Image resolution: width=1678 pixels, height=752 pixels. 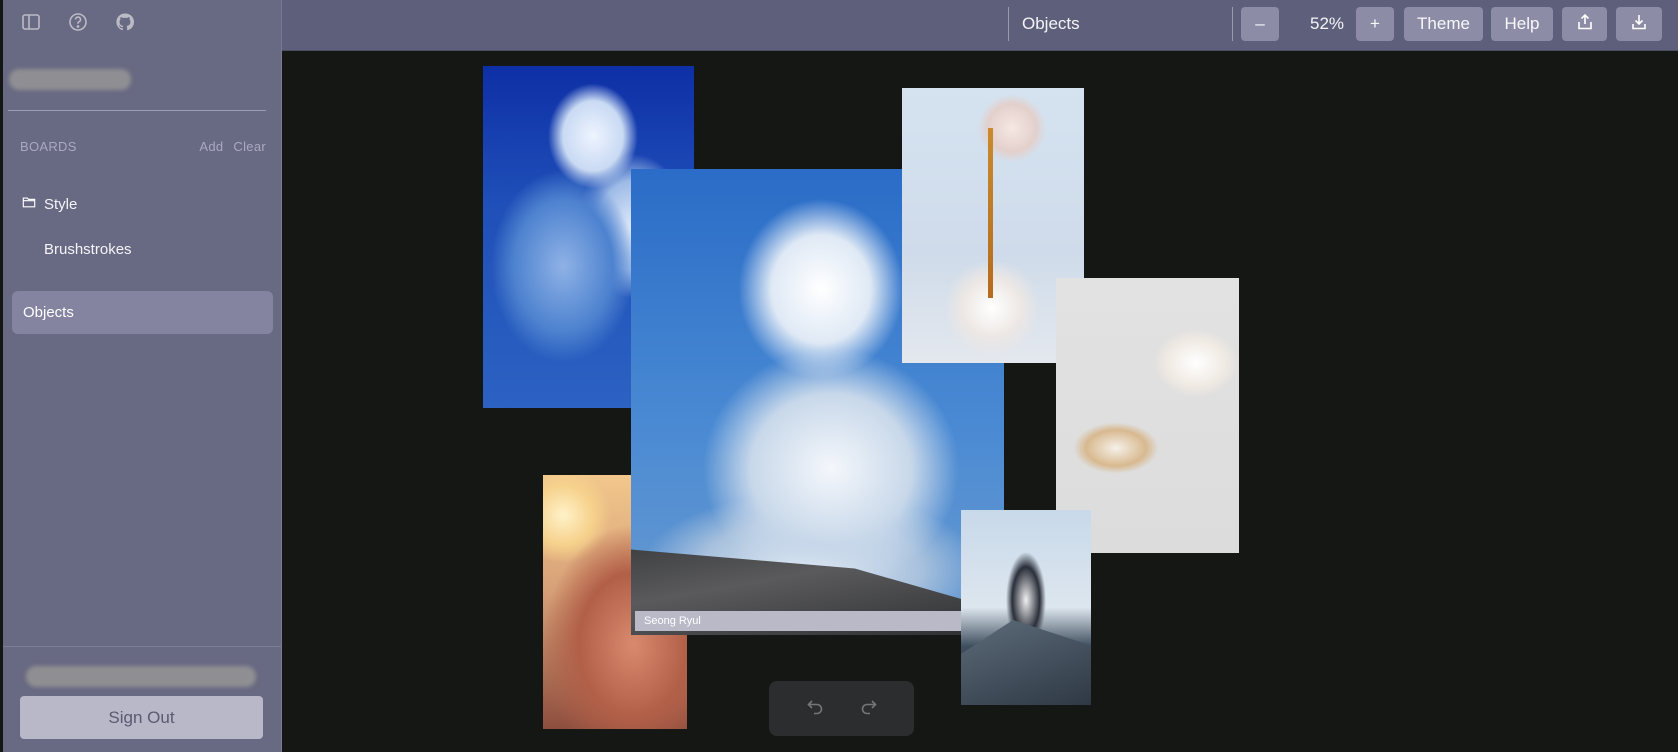 I want to click on sidebar-item-label: Brushstrokes, so click(x=88, y=249).